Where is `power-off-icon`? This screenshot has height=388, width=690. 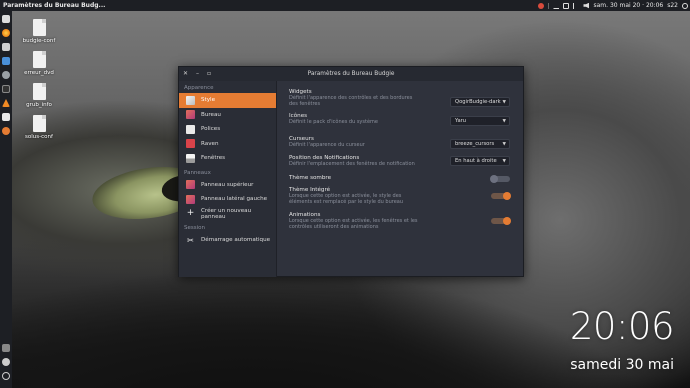 power-off-icon is located at coordinates (6, 376).